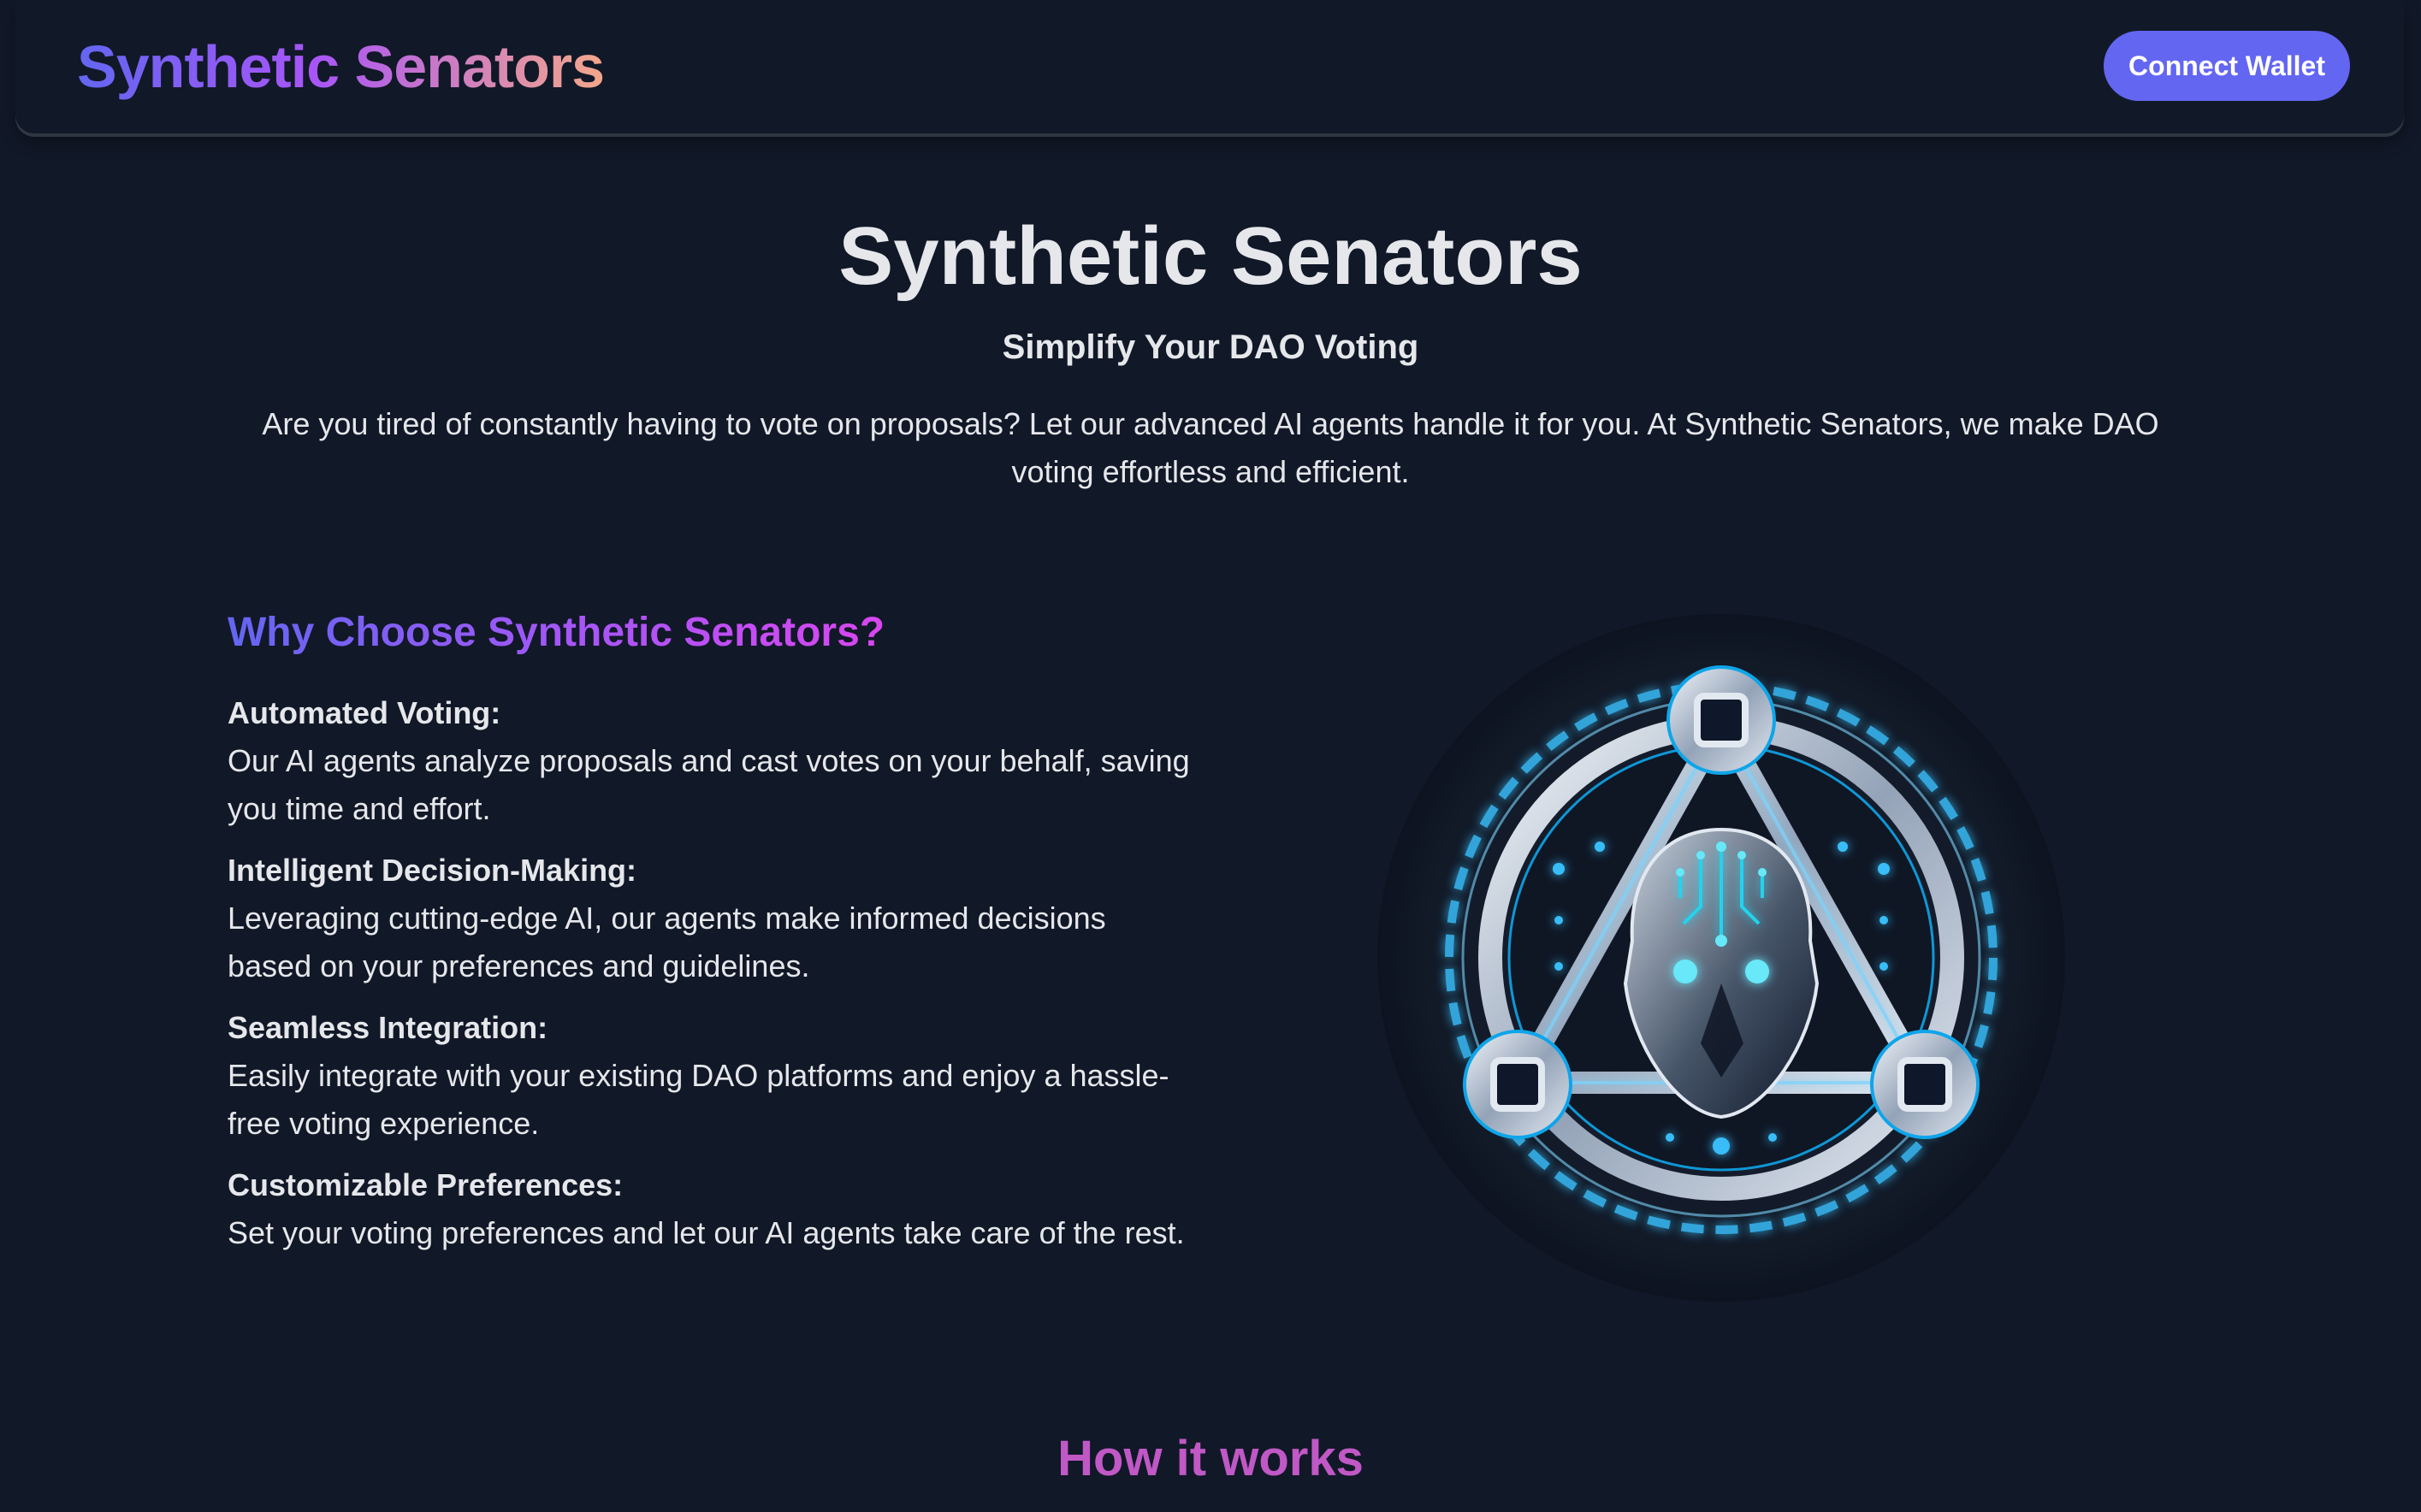 The height and width of the screenshot is (1512, 2421). I want to click on top-navbar: Synthetic Senators Connect Wallet, so click(1209, 66).